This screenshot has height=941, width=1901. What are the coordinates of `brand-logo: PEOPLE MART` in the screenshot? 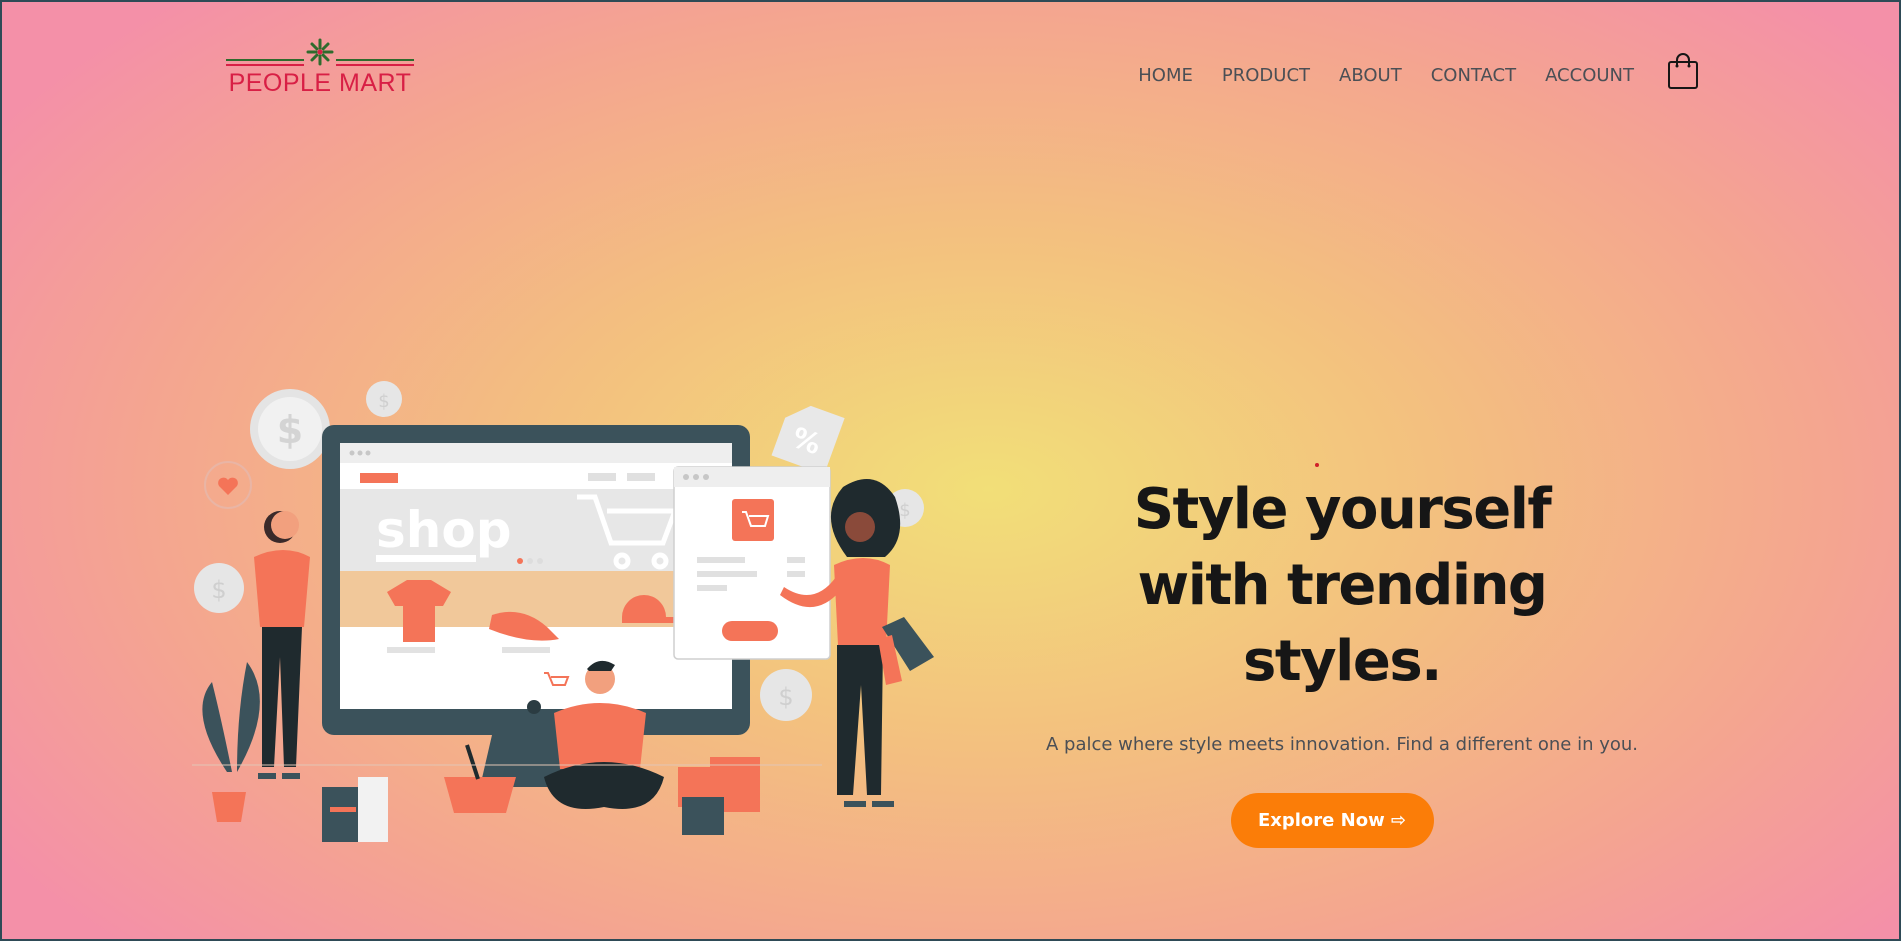 It's located at (320, 67).